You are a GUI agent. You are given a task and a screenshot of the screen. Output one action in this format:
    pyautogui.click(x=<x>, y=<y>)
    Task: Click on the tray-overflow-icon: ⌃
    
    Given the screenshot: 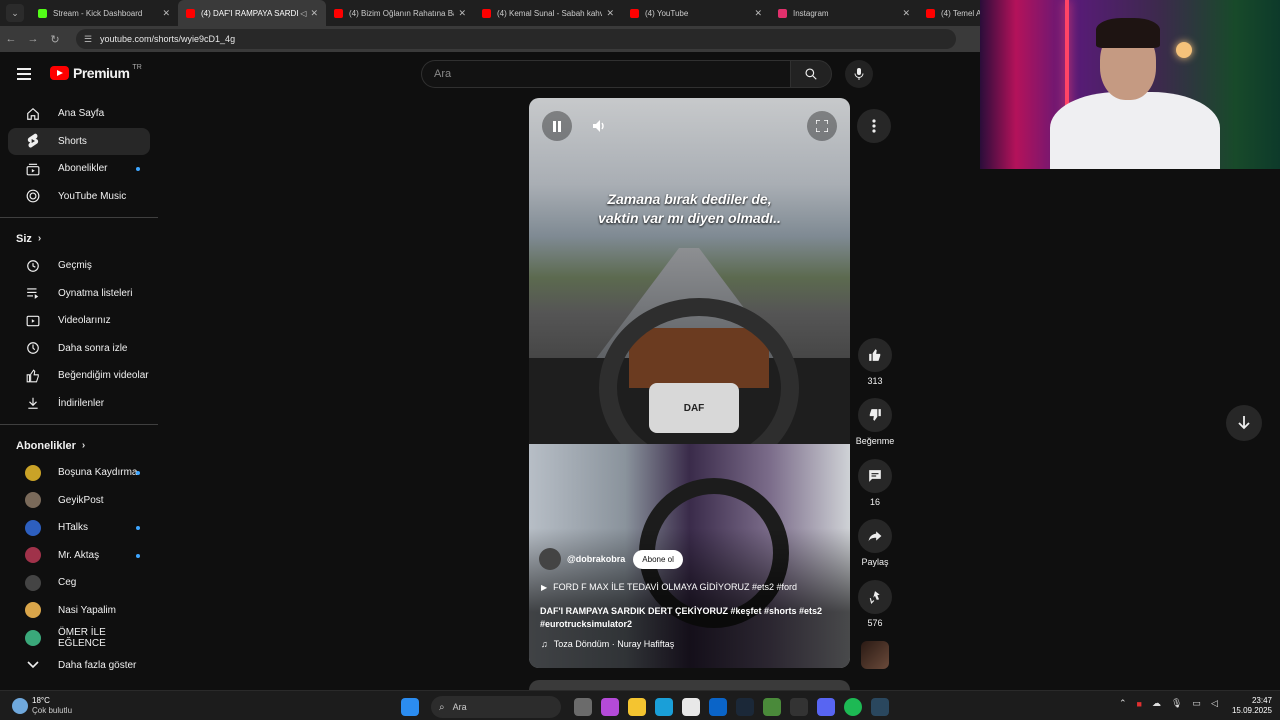 What is the action you would take?
    pyautogui.click(x=1123, y=703)
    